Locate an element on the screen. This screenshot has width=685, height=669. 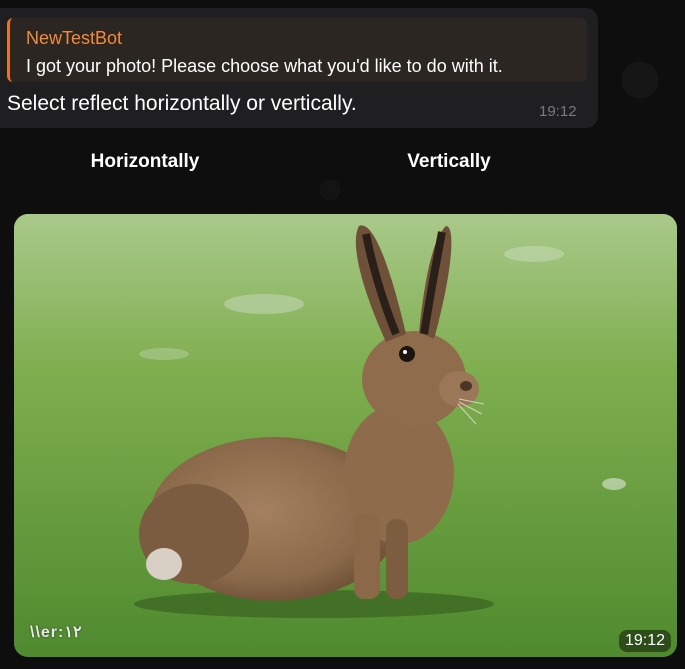
reply-author: NewTestBot is located at coordinates (74, 38).